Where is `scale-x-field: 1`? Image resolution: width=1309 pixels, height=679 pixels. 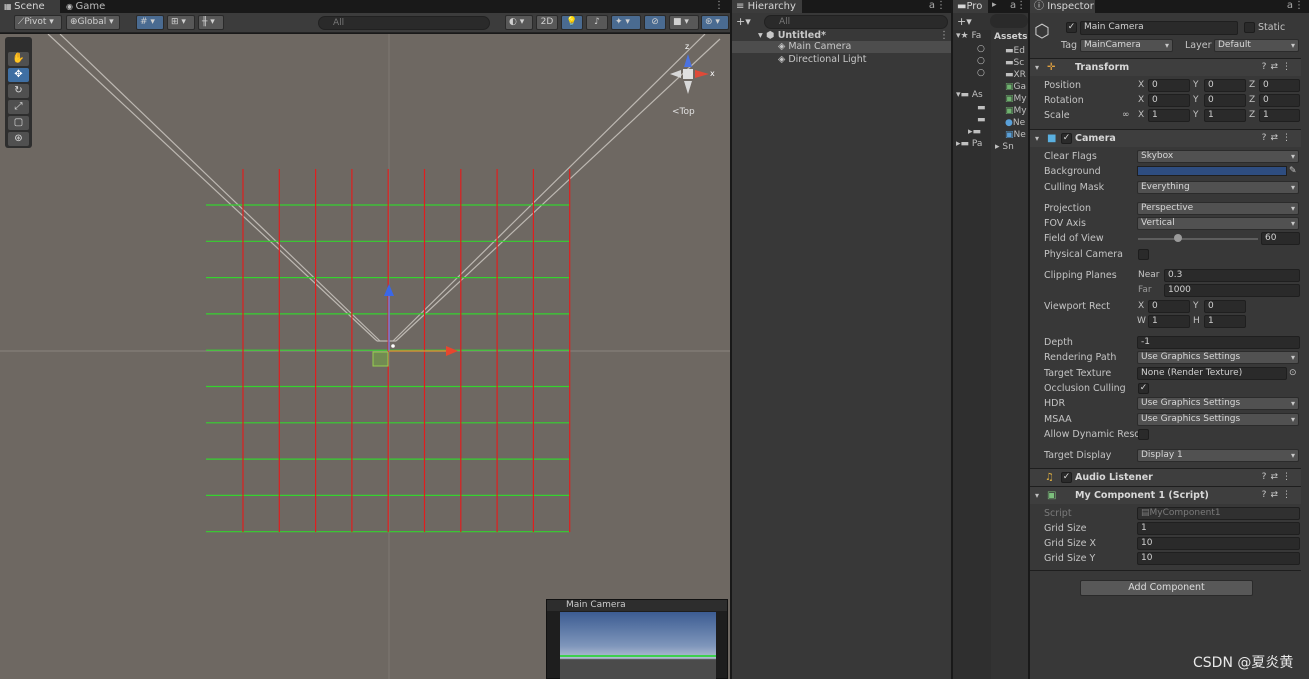
scale-x-field: 1 is located at coordinates (1169, 115).